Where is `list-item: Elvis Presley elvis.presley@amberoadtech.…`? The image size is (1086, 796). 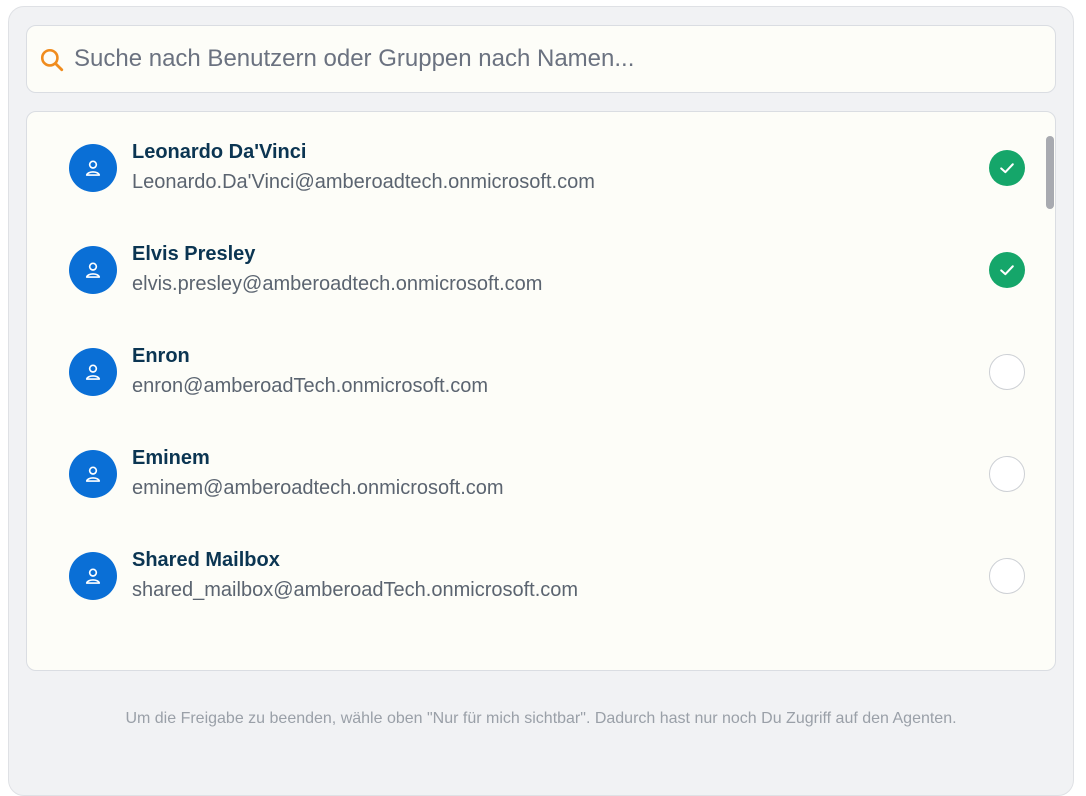 list-item: Elvis Presley elvis.presley@amberoadtech.… is located at coordinates (532, 270).